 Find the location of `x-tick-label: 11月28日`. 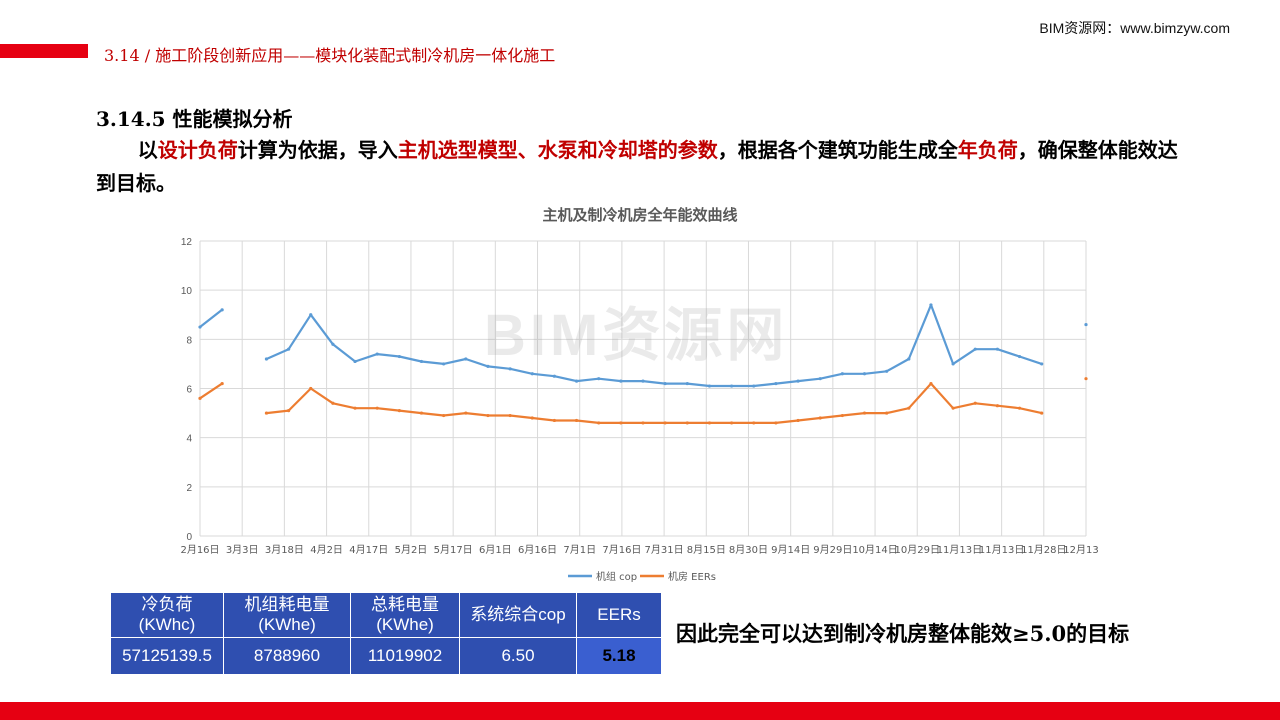

x-tick-label: 11月28日 is located at coordinates (1043, 550).